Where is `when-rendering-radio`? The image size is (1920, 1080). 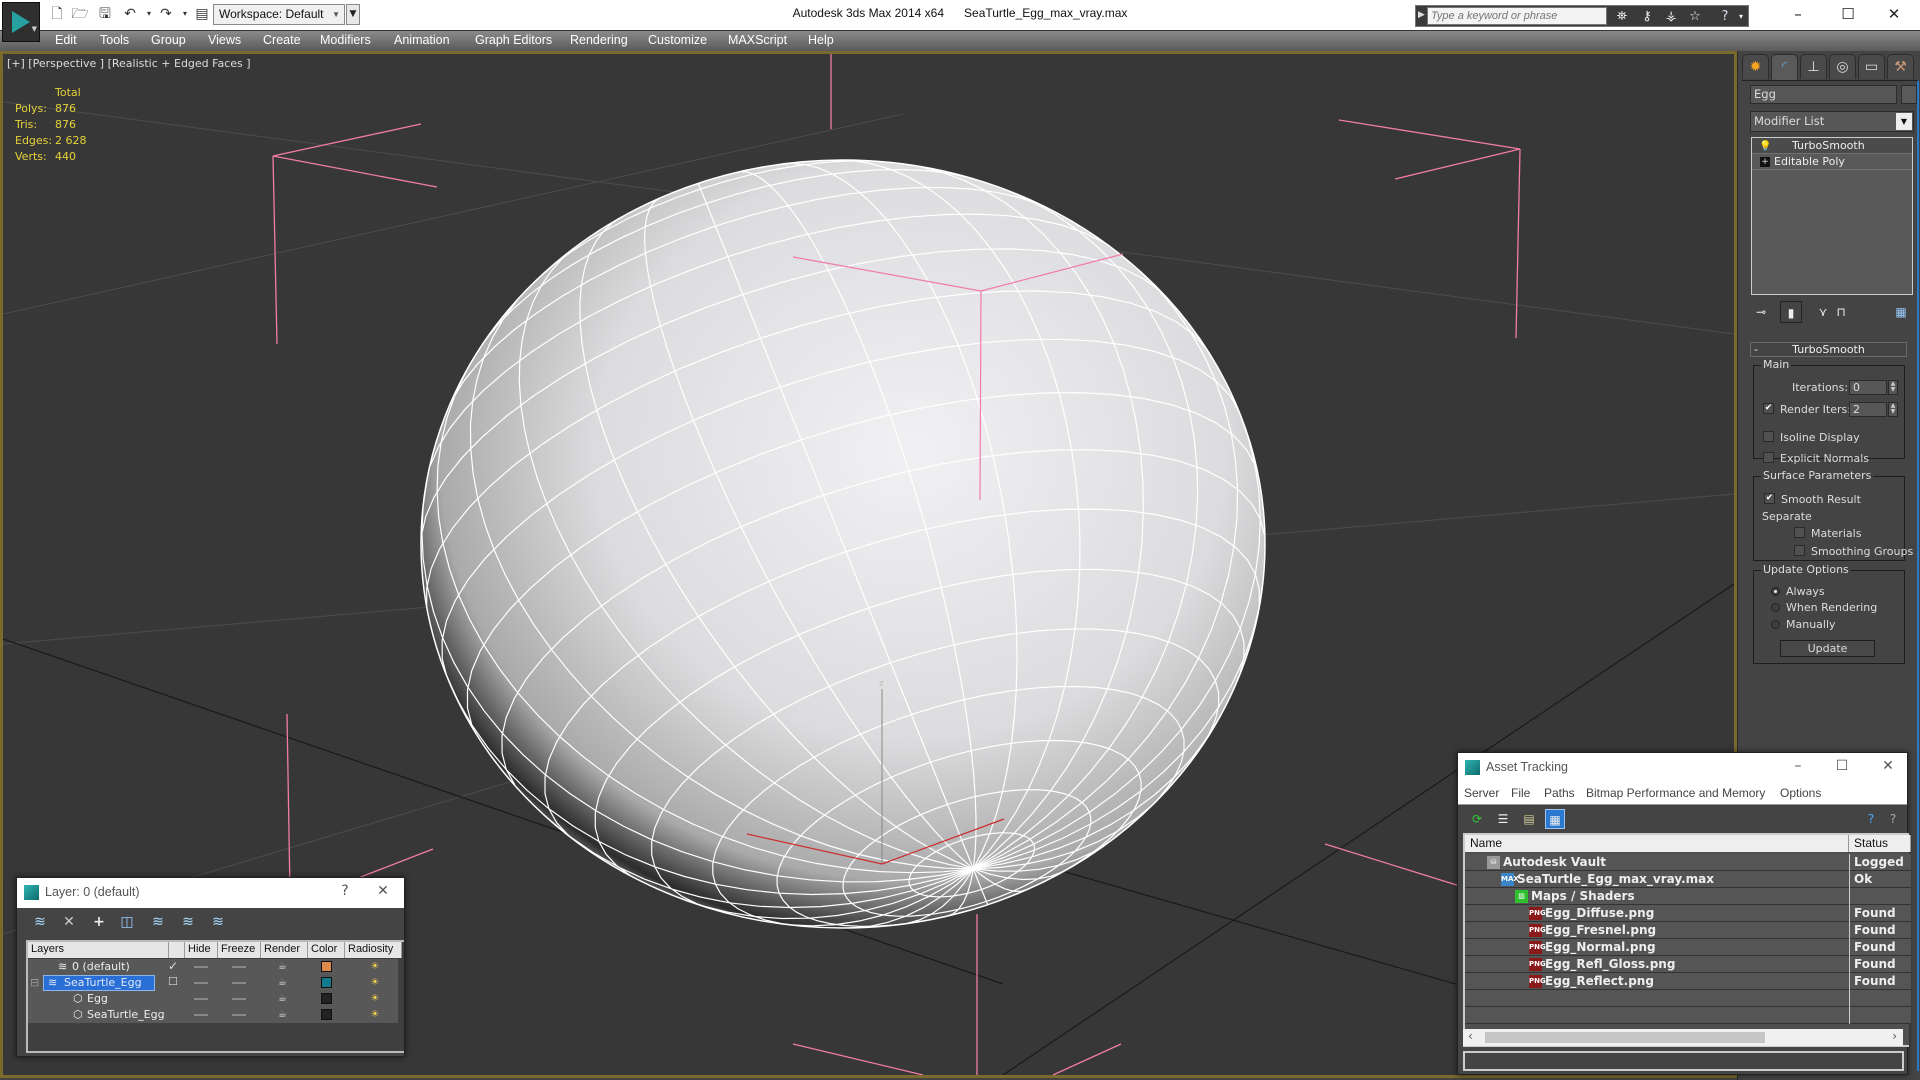
when-rendering-radio is located at coordinates (1775, 607).